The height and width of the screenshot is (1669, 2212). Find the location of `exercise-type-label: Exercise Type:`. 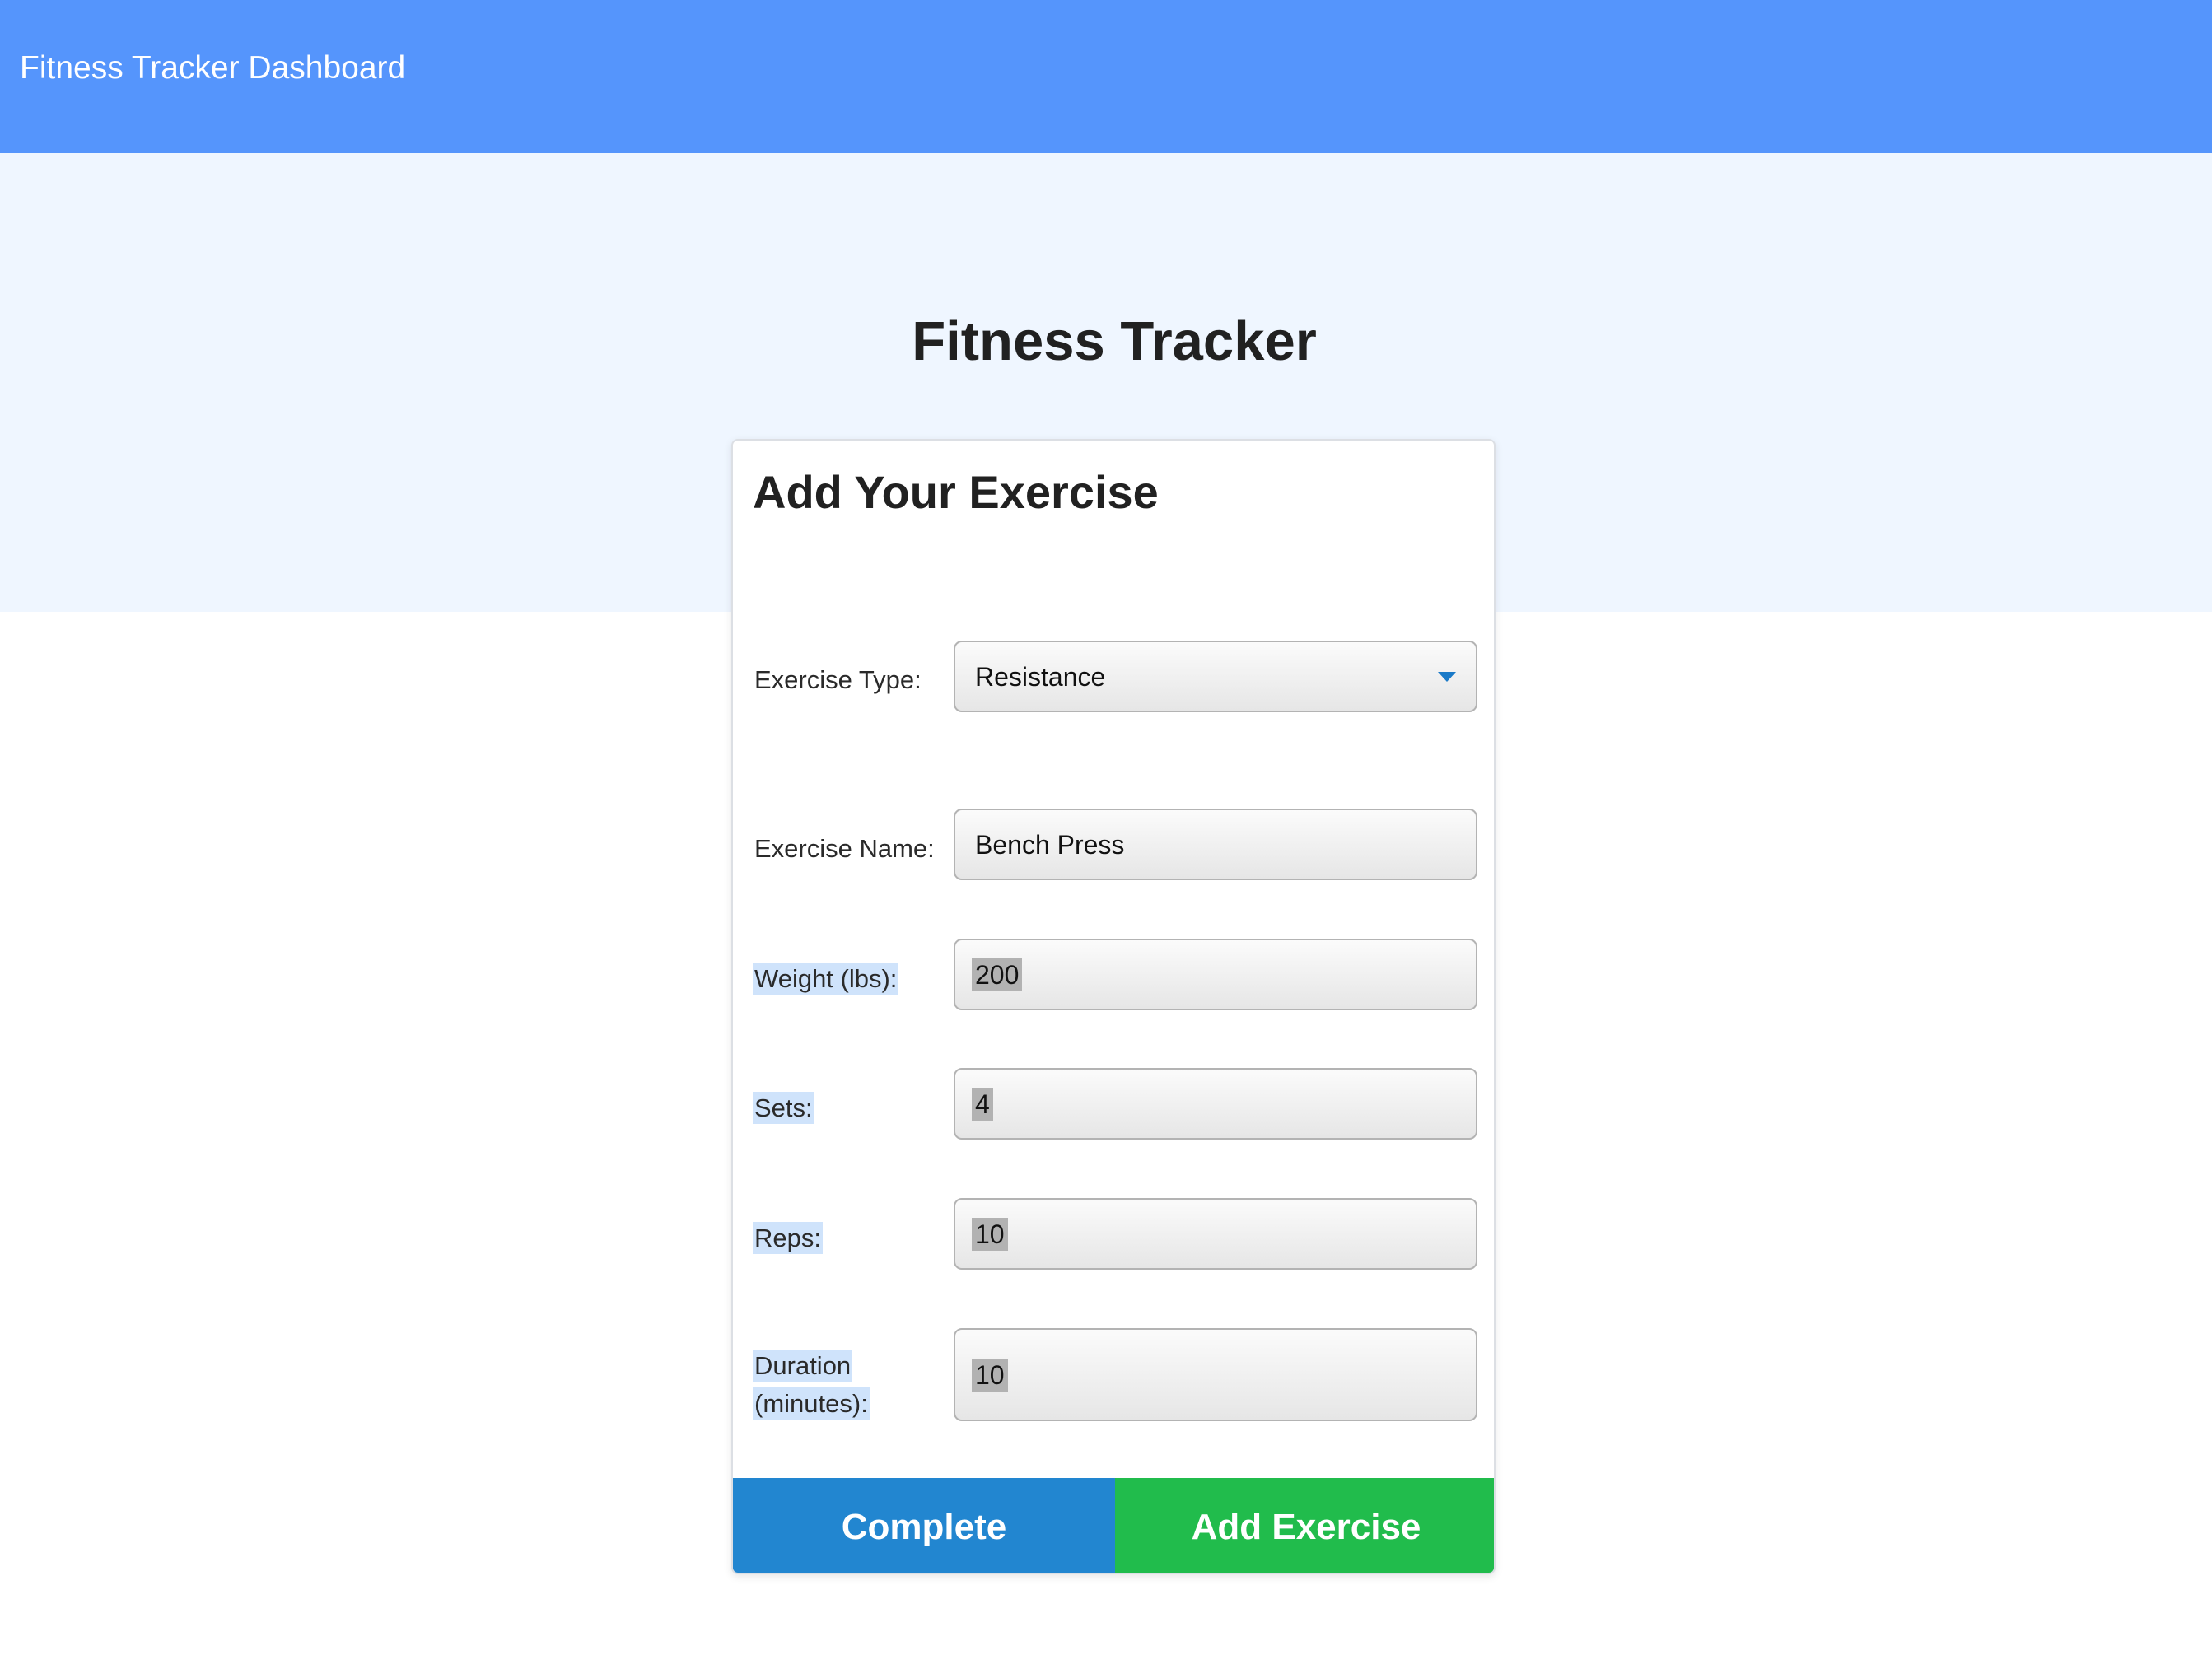

exercise-type-label: Exercise Type: is located at coordinates (838, 680).